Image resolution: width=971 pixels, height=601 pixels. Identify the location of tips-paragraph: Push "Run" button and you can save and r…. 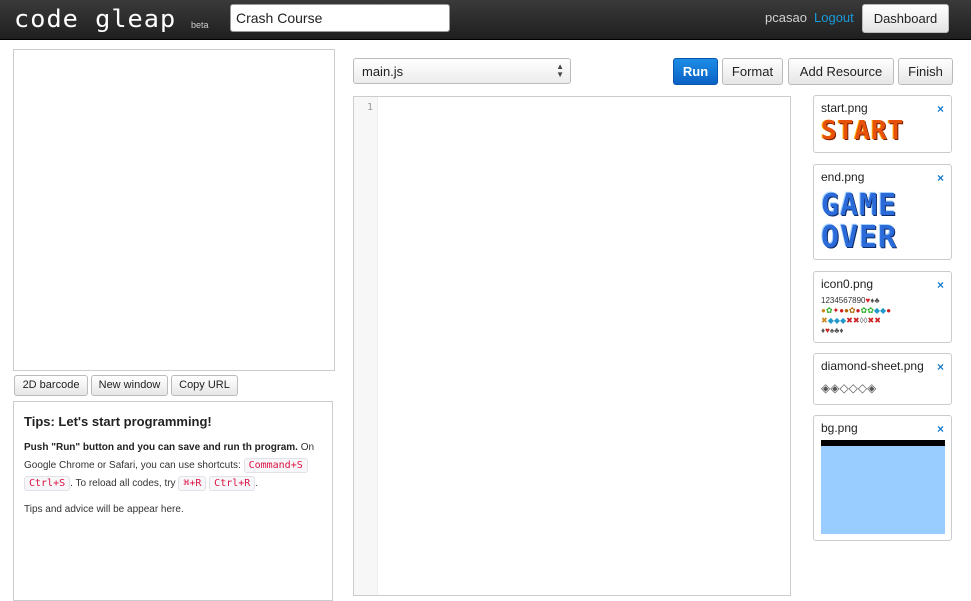
(173, 466).